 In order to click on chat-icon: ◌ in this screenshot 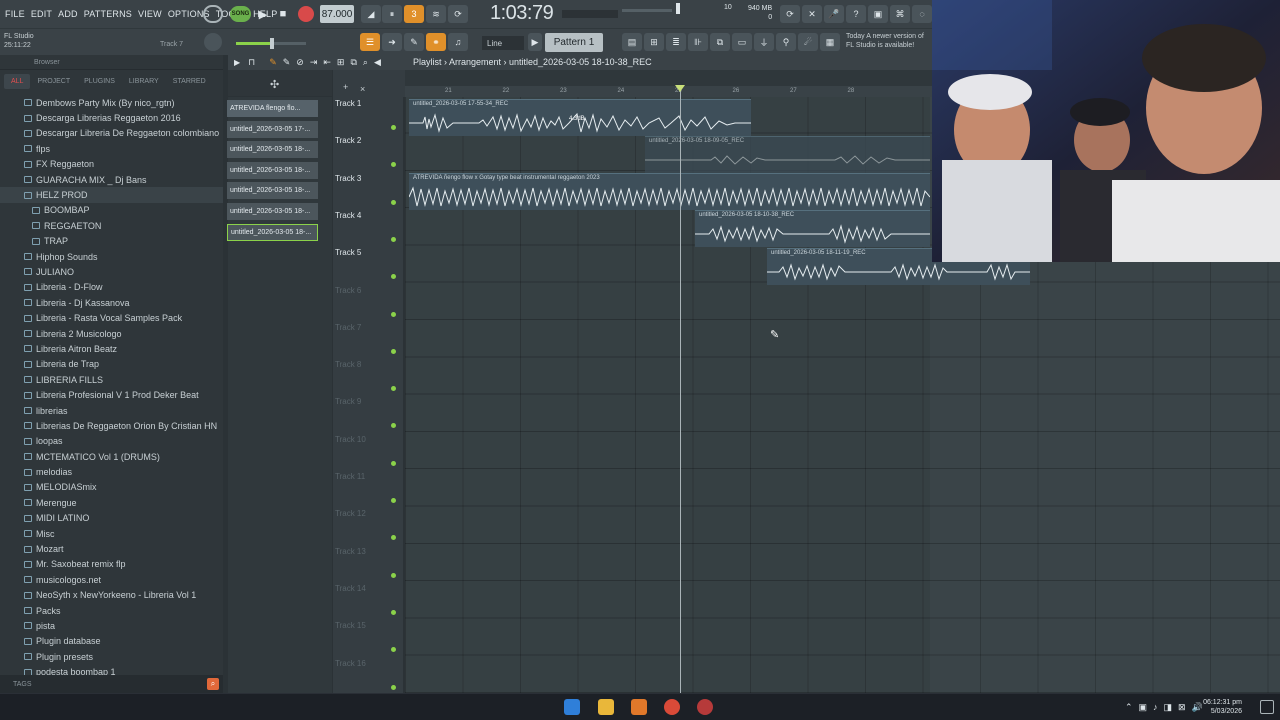, I will do `click(922, 14)`.